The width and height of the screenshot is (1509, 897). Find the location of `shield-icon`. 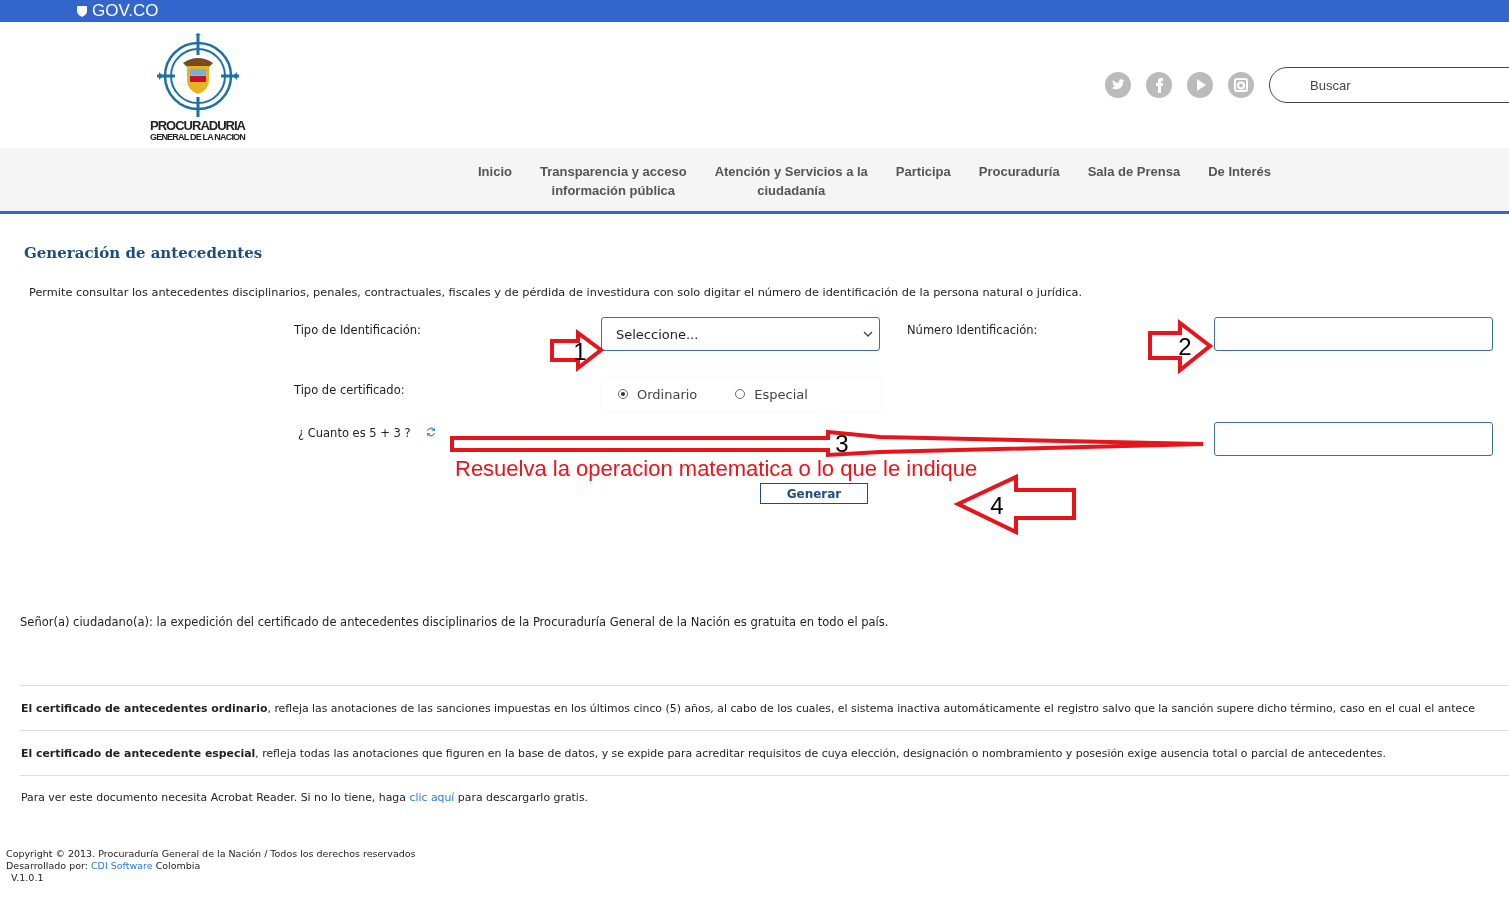

shield-icon is located at coordinates (82, 11).